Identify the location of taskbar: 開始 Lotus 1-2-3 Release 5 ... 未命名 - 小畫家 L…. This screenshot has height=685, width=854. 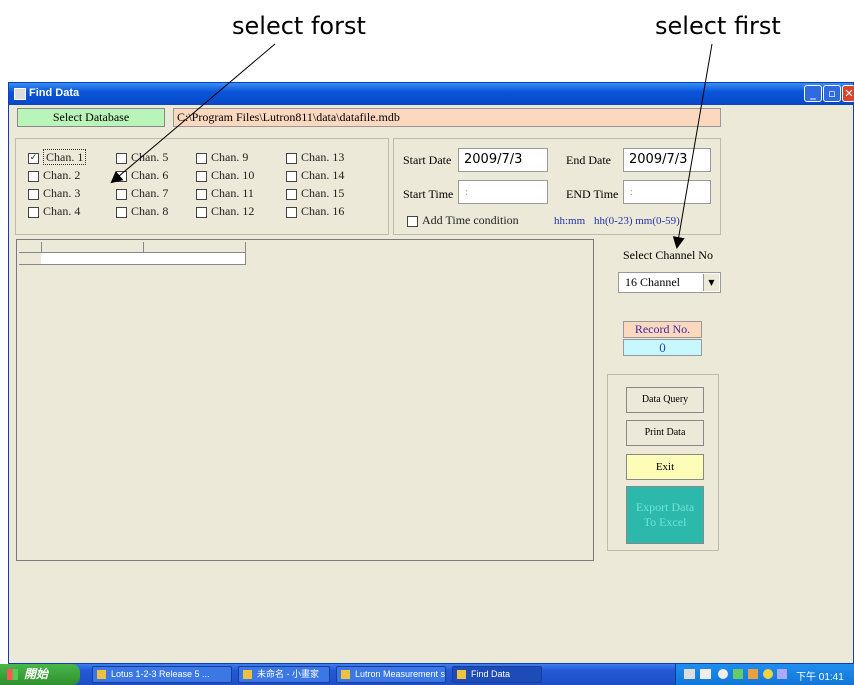
(427, 674).